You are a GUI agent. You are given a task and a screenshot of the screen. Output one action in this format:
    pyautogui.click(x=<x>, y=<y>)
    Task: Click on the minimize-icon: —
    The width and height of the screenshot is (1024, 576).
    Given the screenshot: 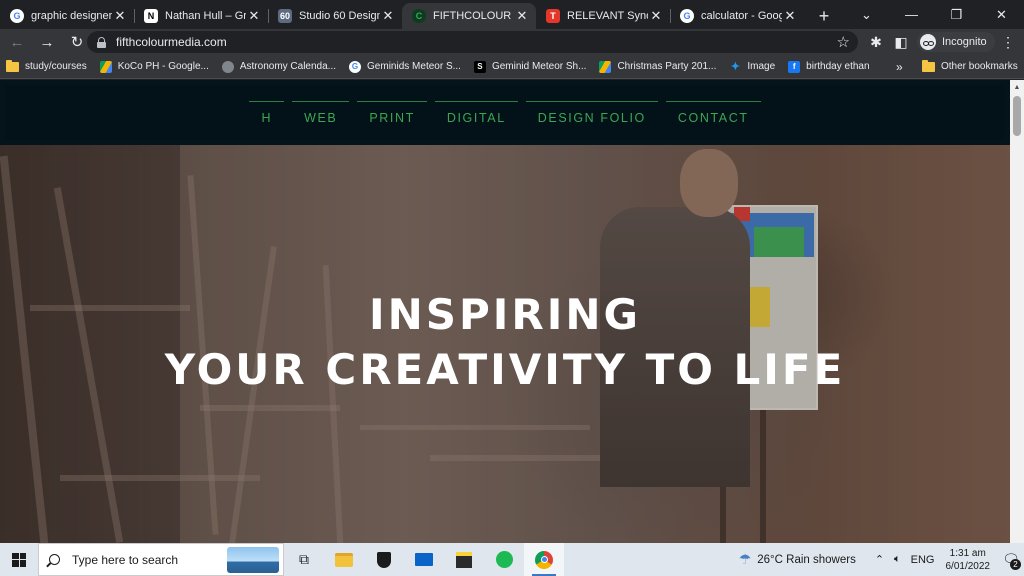 What is the action you would take?
    pyautogui.click(x=911, y=14)
    